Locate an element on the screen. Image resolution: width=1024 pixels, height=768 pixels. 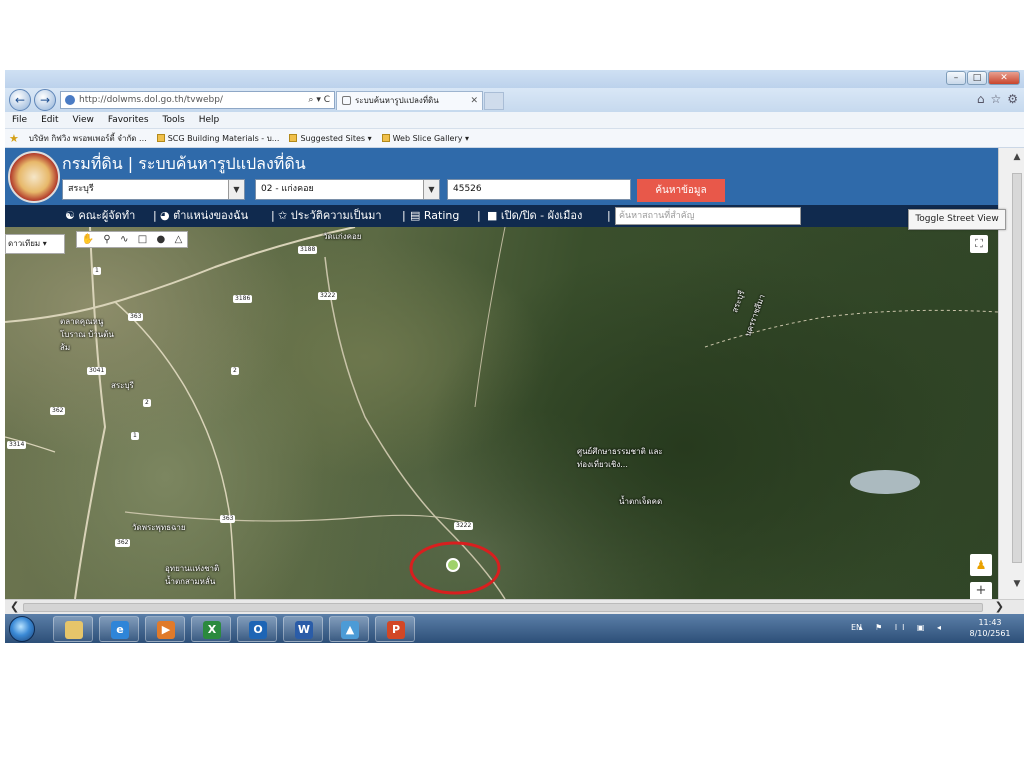
tray-icons: ▴ ⚑ ll ▣ ◂ is located at coordinates (902, 627).